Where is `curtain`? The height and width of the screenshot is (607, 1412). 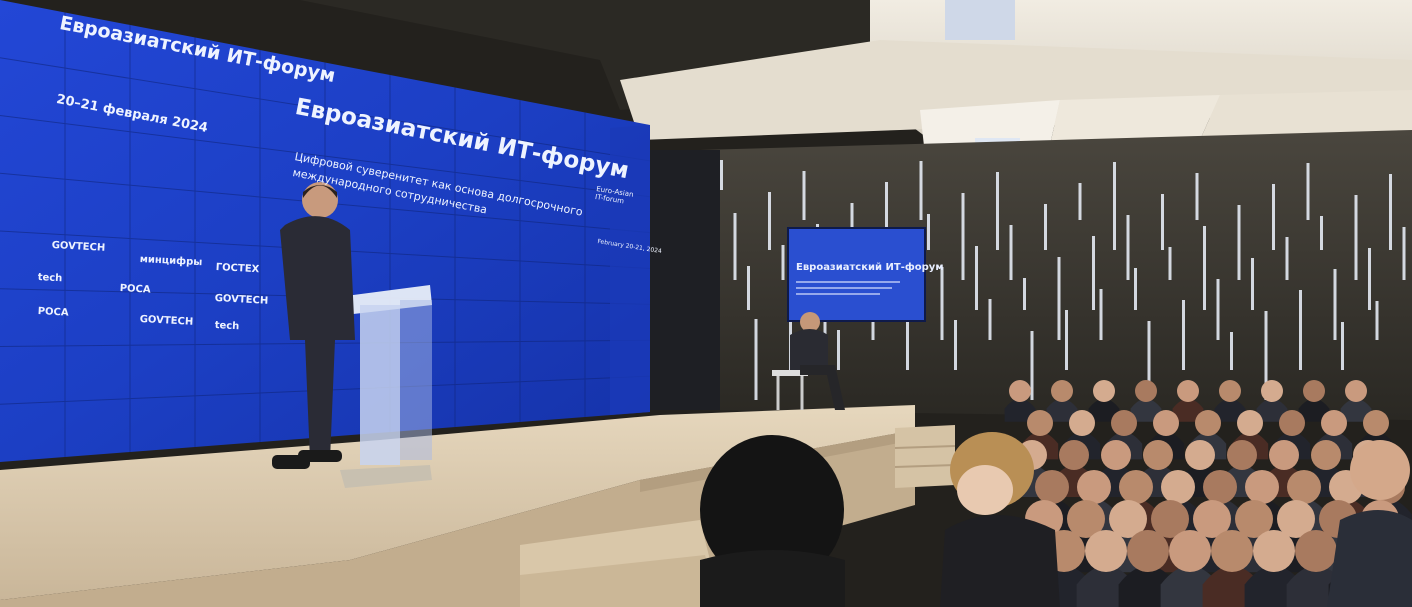 curtain is located at coordinates (685, 280).